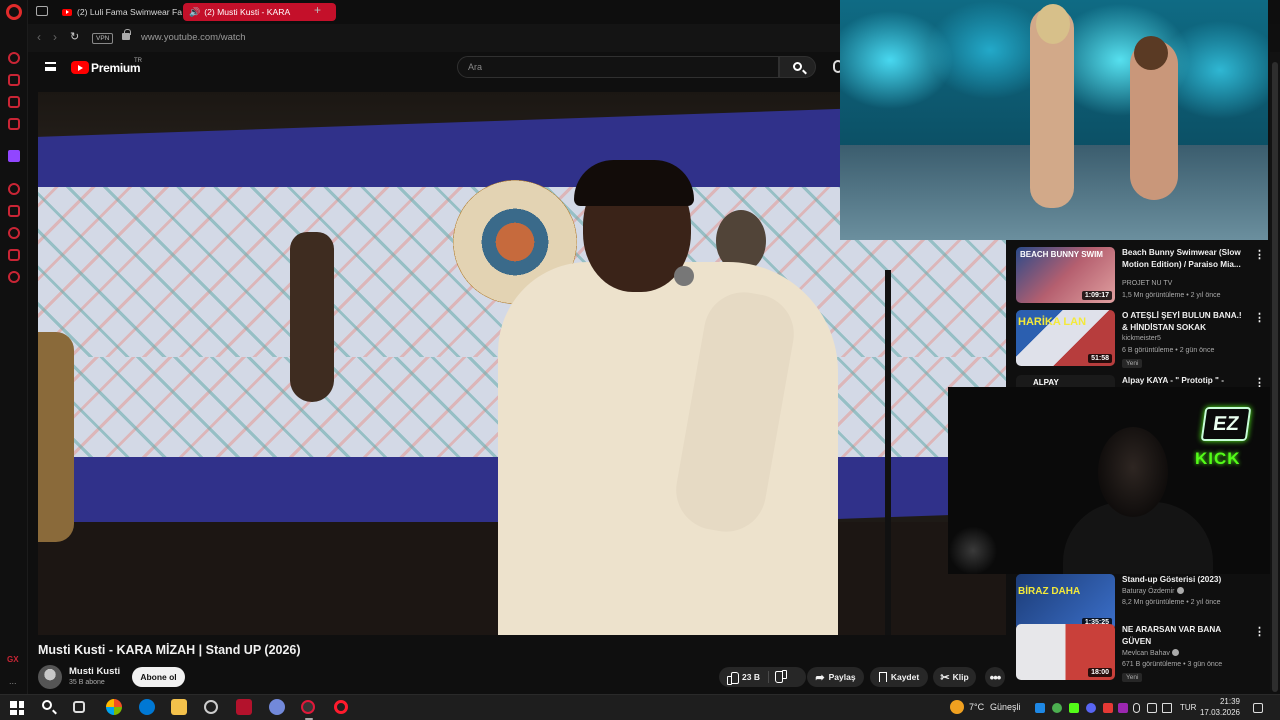 Image resolution: width=1280 pixels, height=720 pixels. What do you see at coordinates (126, 34) in the screenshot?
I see `lock-icon` at bounding box center [126, 34].